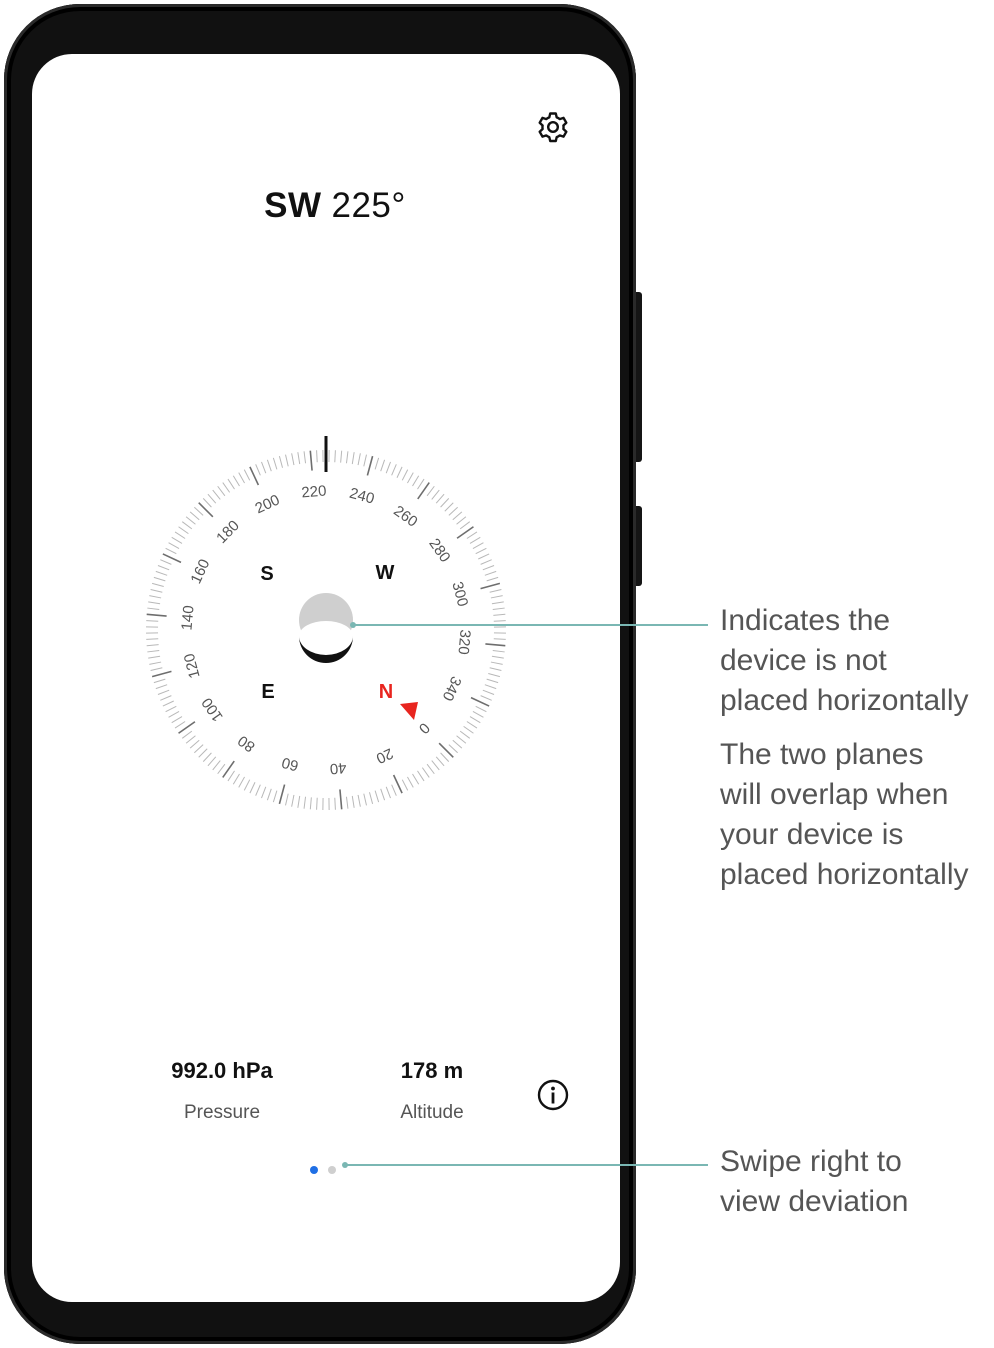  Describe the element at coordinates (187, 618) in the screenshot. I see `ring-label-140: 140` at that location.